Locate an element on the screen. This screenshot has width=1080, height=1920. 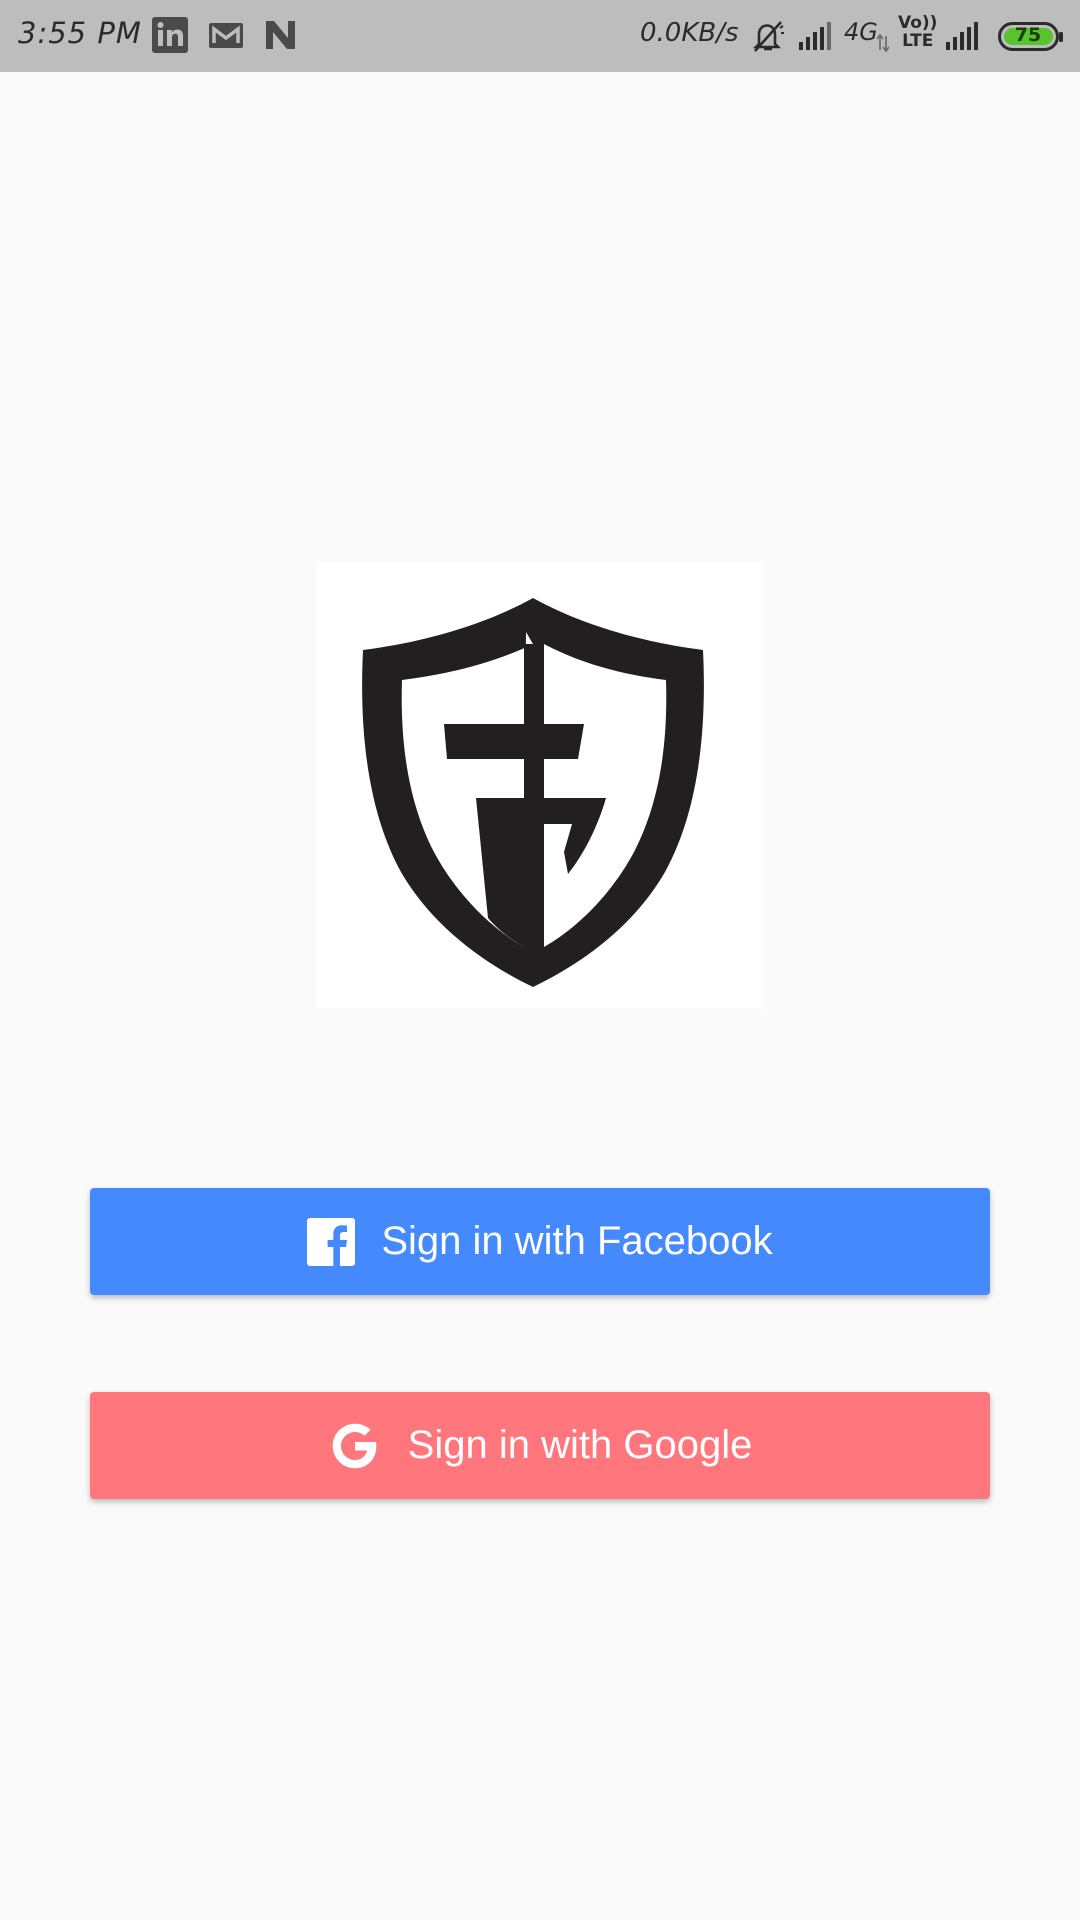
volte-bottom: LTE is located at coordinates (918, 41).